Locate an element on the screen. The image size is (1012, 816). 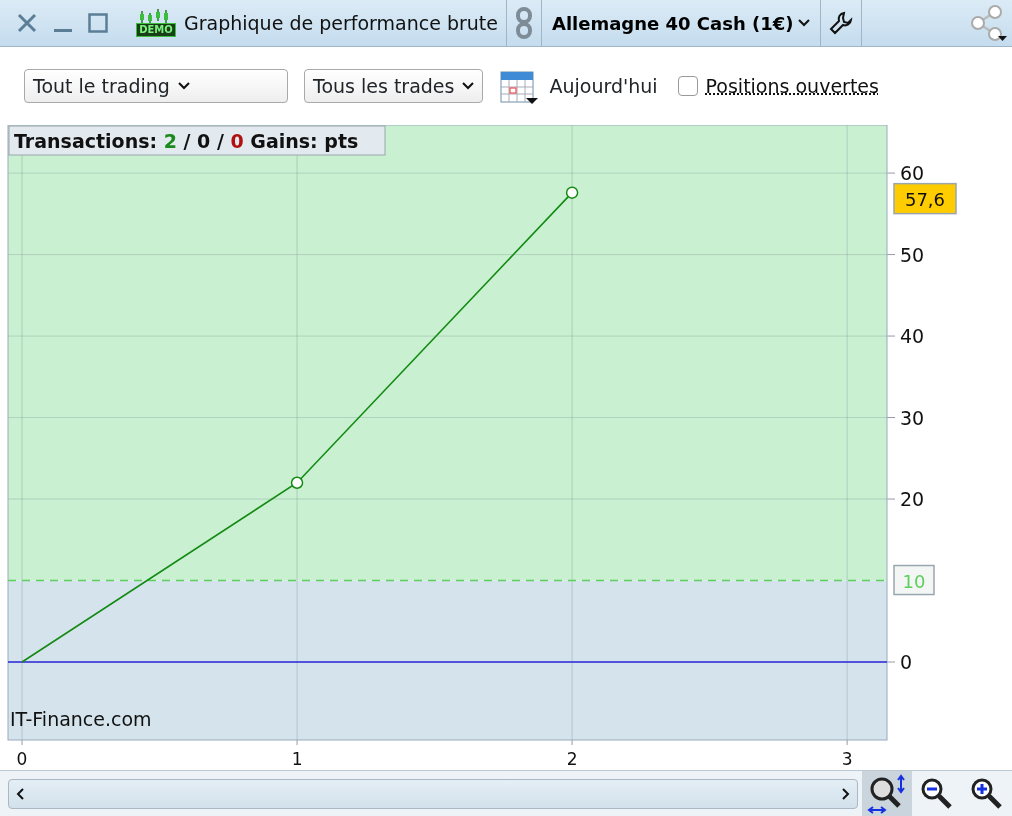
filter-dropdown: Tout le trading is located at coordinates (156, 86).